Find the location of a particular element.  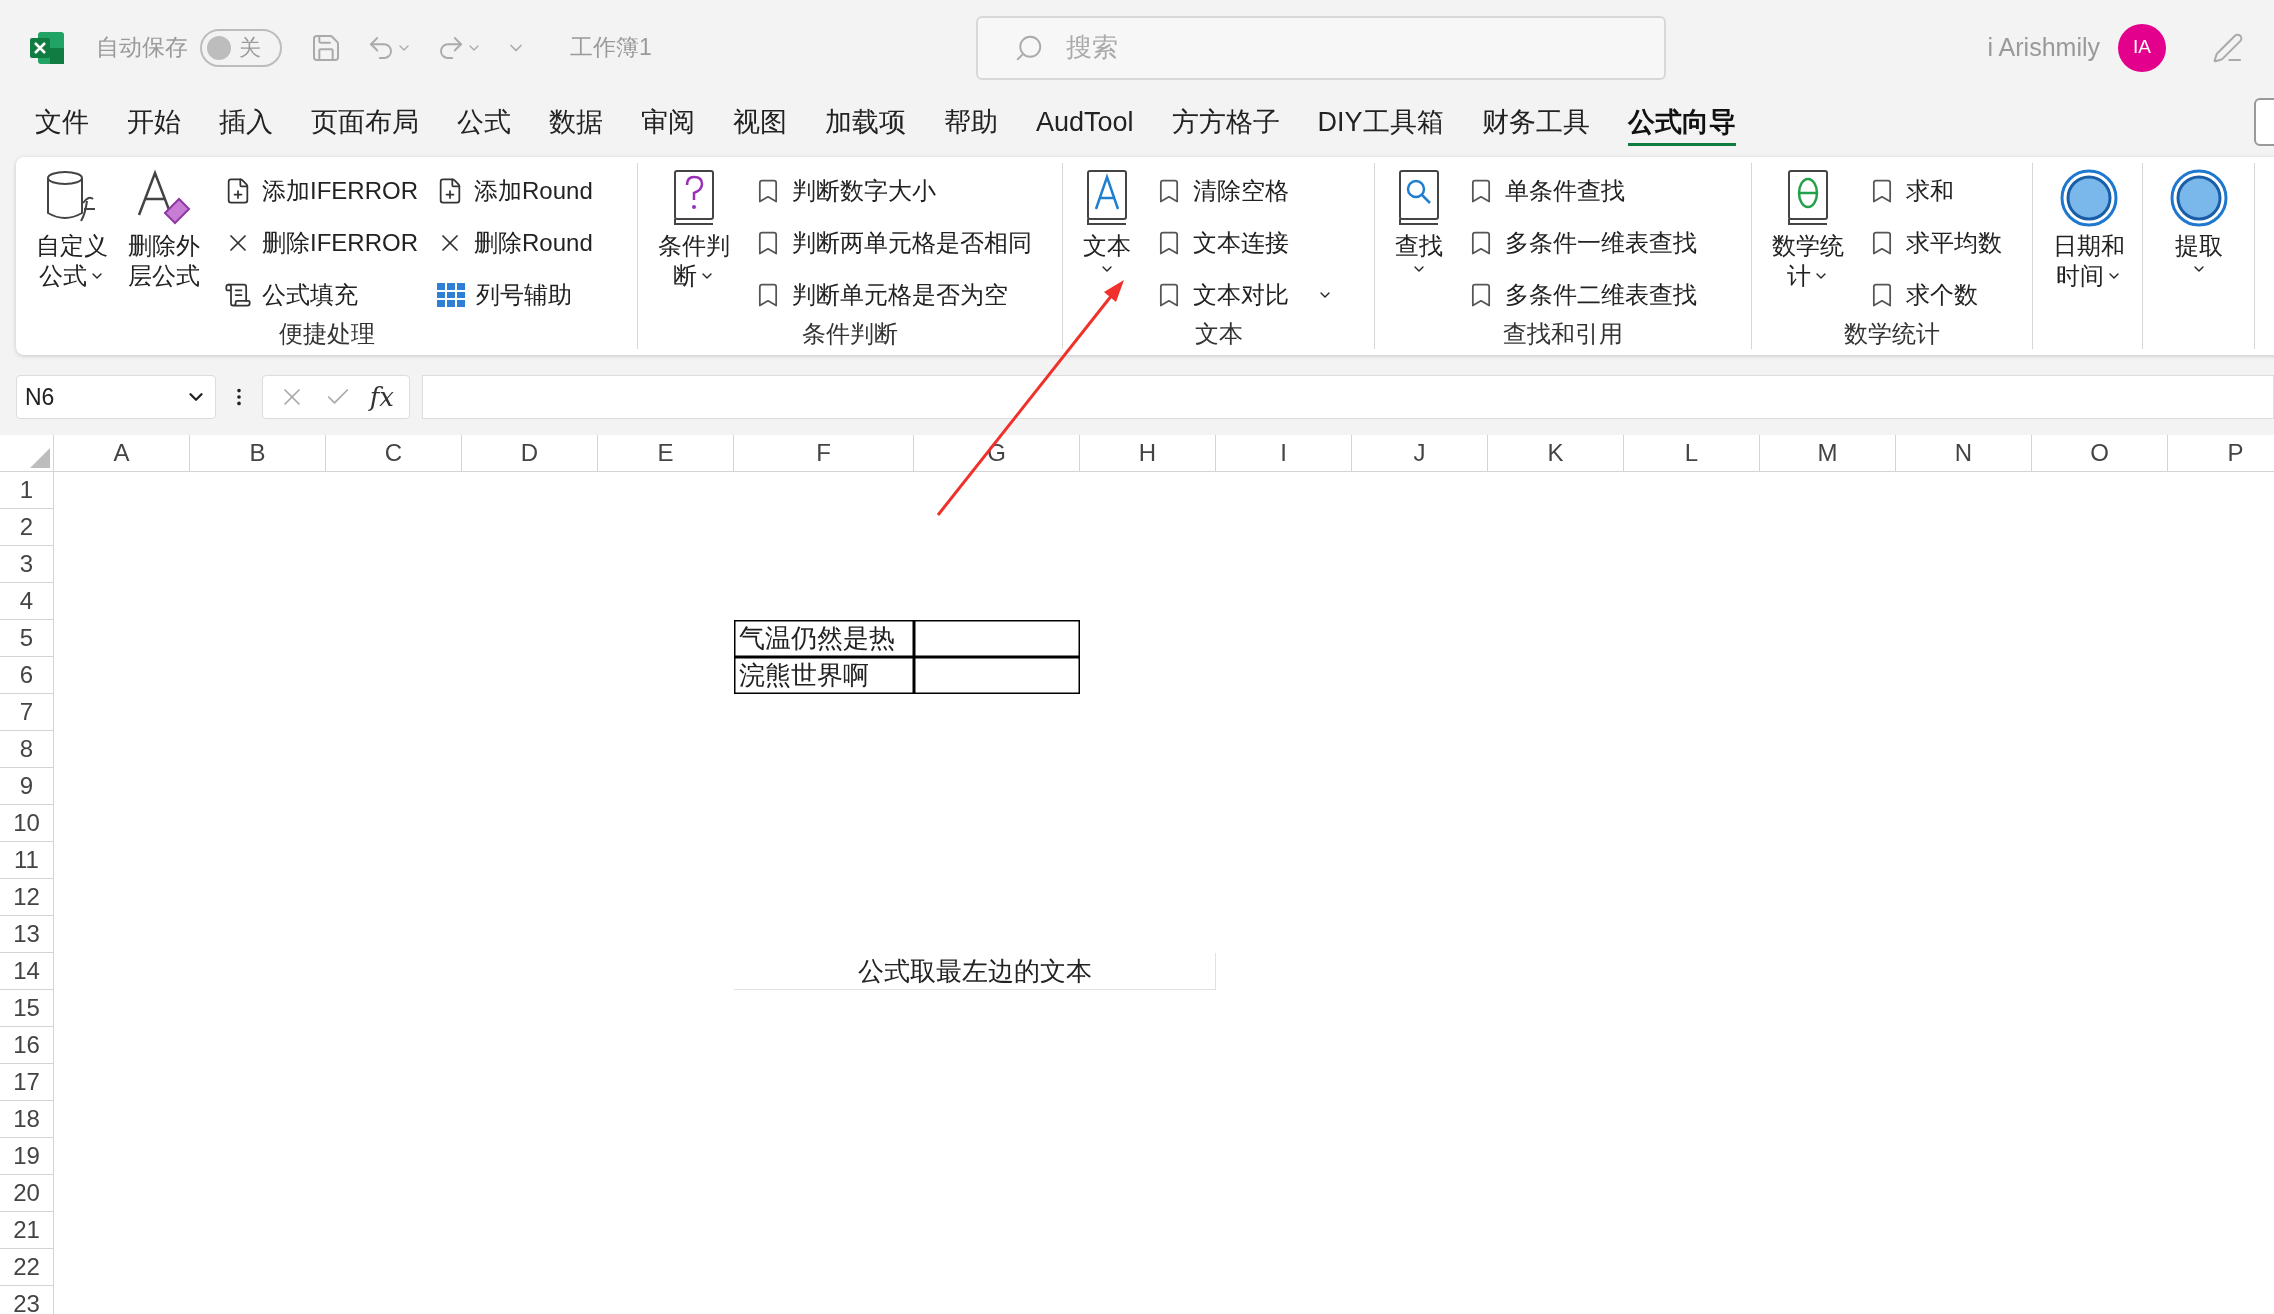

ribbon-button: 删除IFERROR is located at coordinates (321, 243).